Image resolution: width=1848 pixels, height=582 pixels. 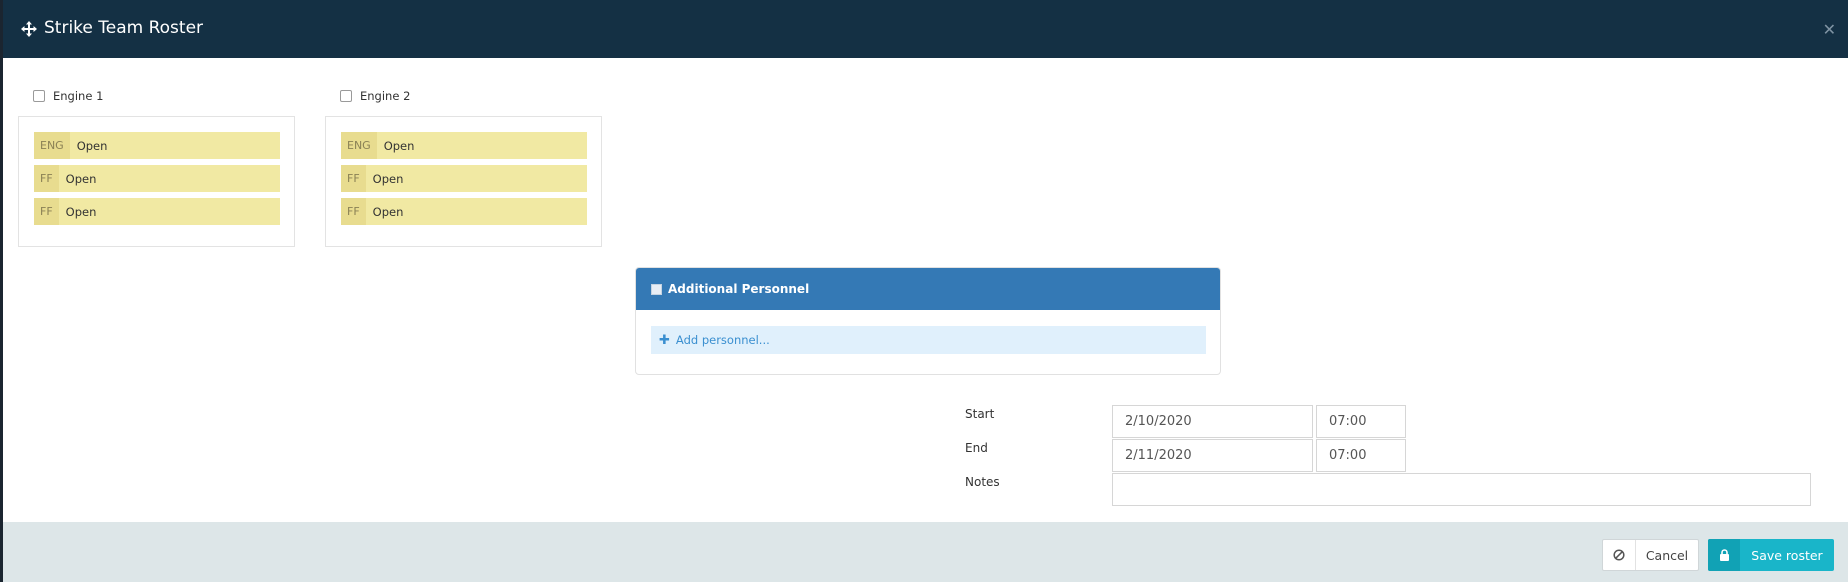 I want to click on engine-1-slot-eng: ENG Open, so click(x=157, y=145).